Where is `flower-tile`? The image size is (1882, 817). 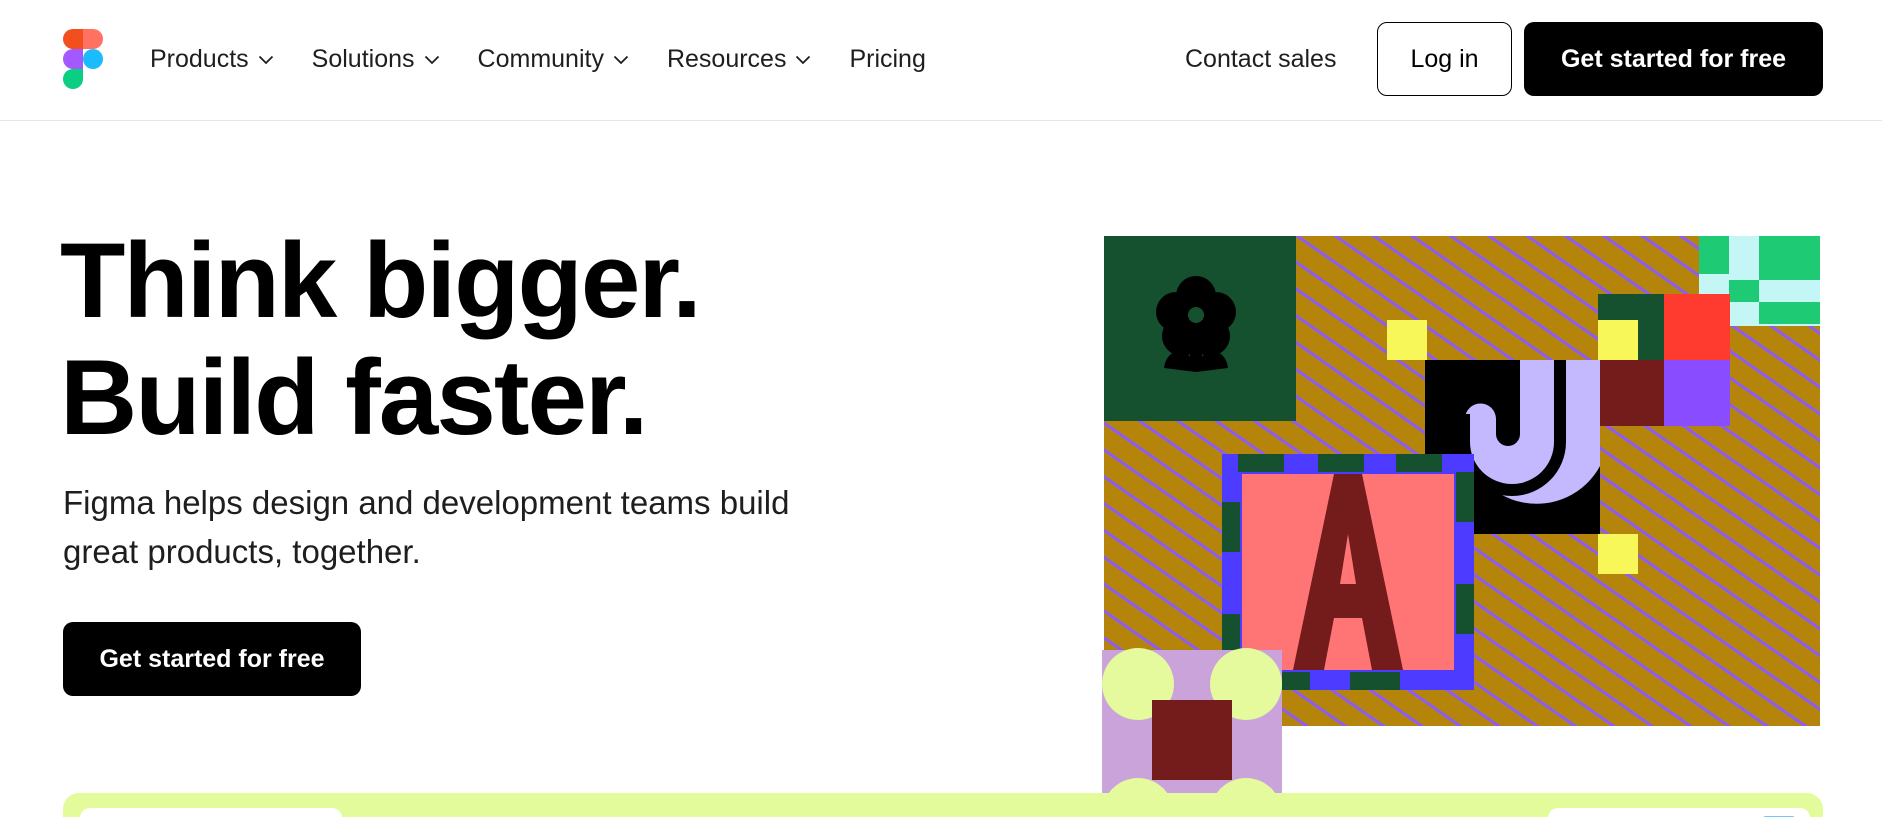
flower-tile is located at coordinates (1200, 328).